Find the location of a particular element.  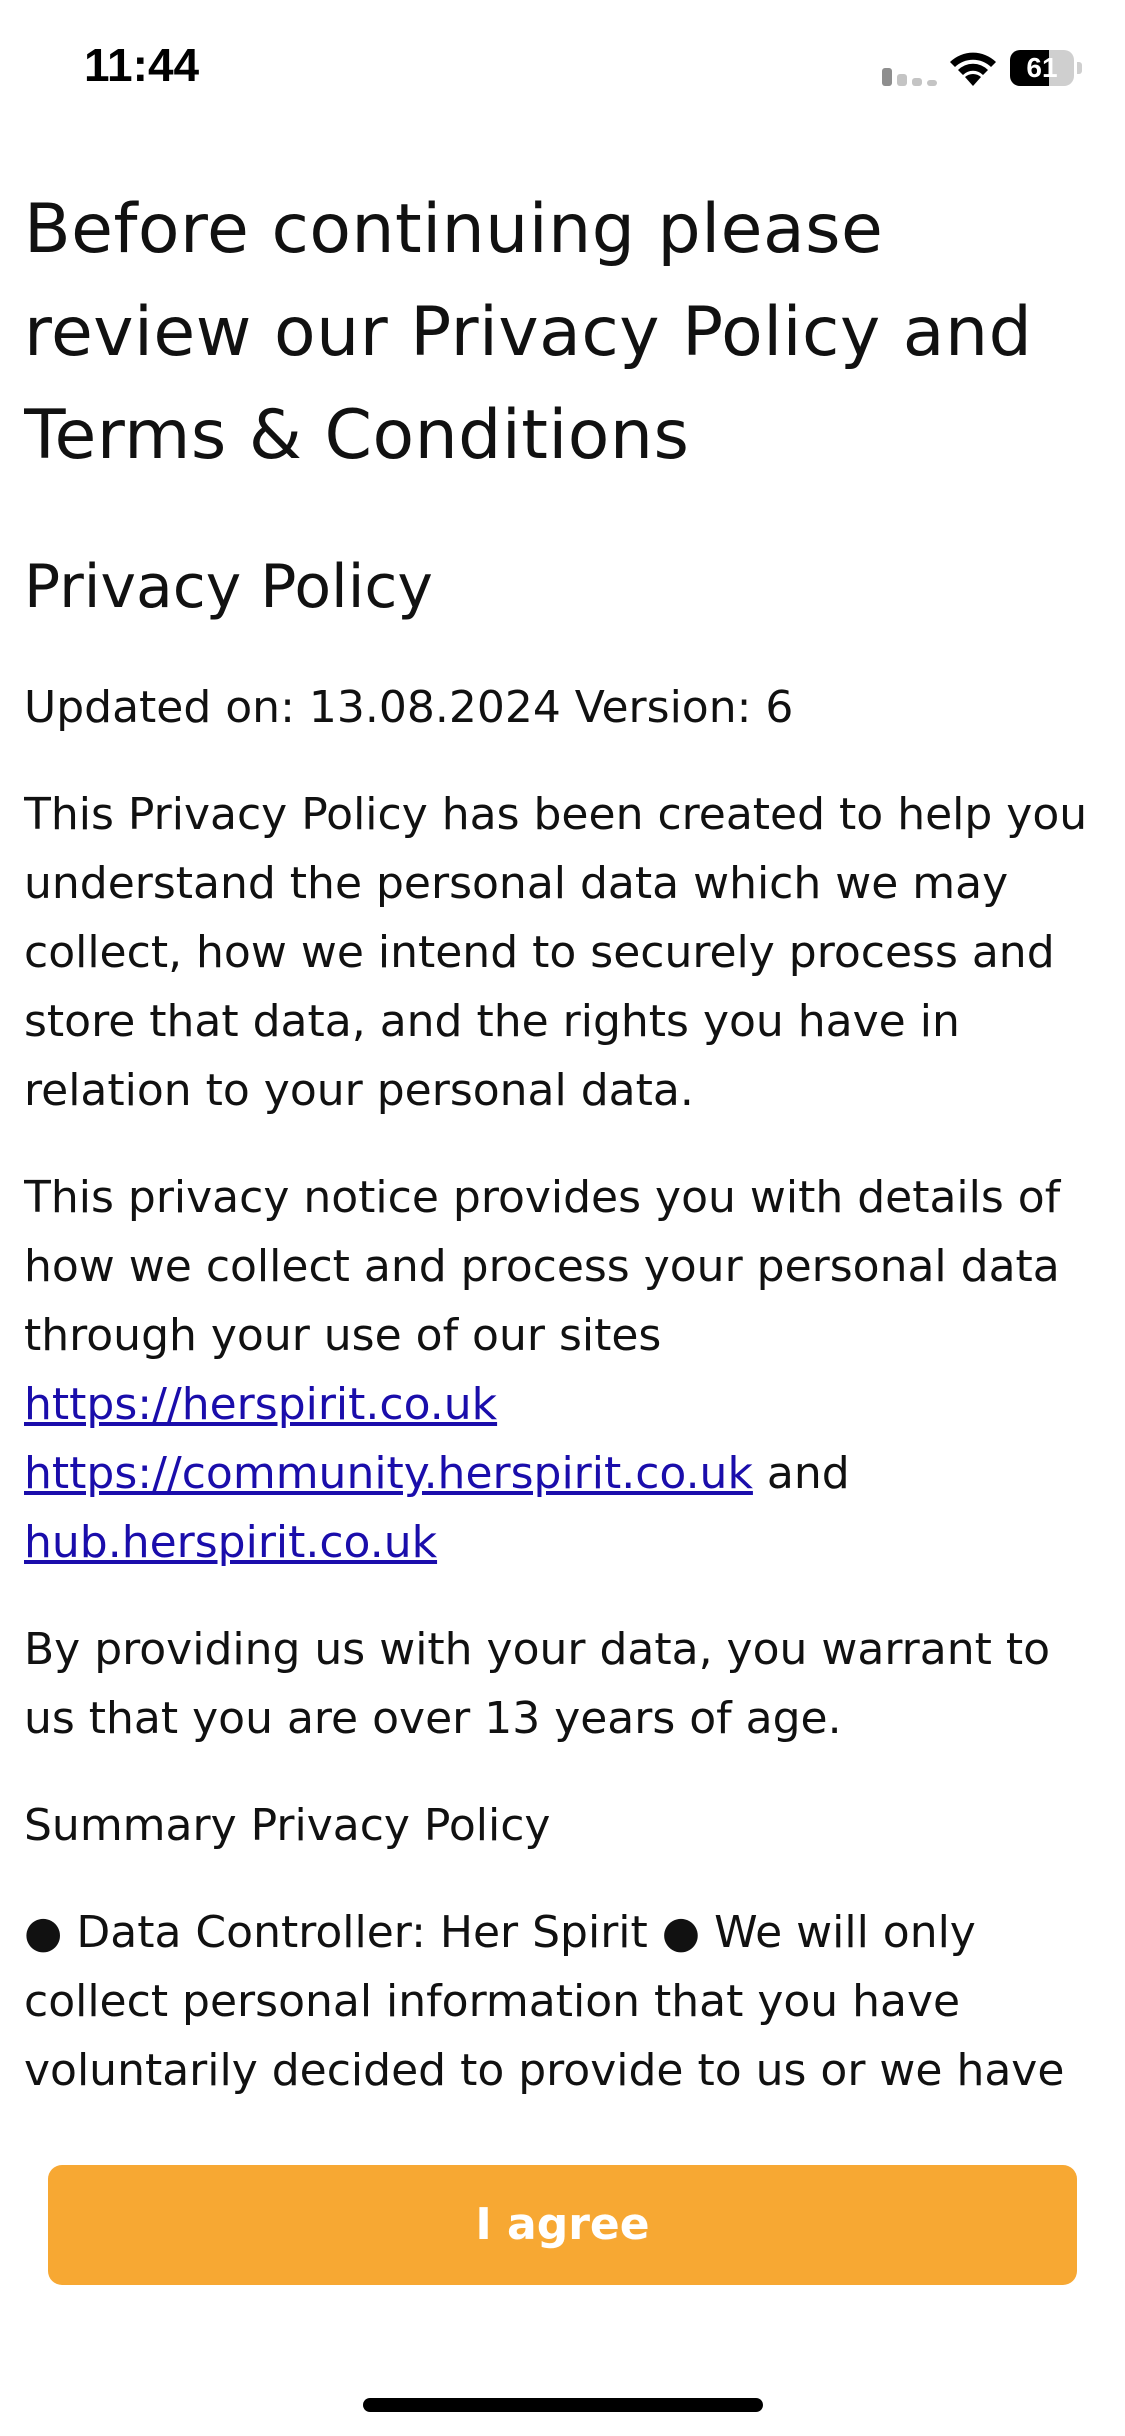

updated-on-text: Updated on: 13.08.2024 Version: 6 is located at coordinates (409, 707).